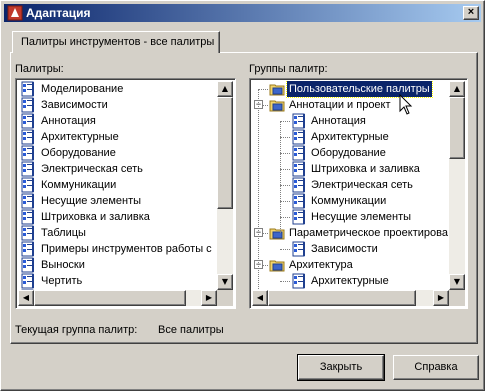  Describe the element at coordinates (117, 265) in the screenshot. I see `palette-list-item: Выноски` at that location.